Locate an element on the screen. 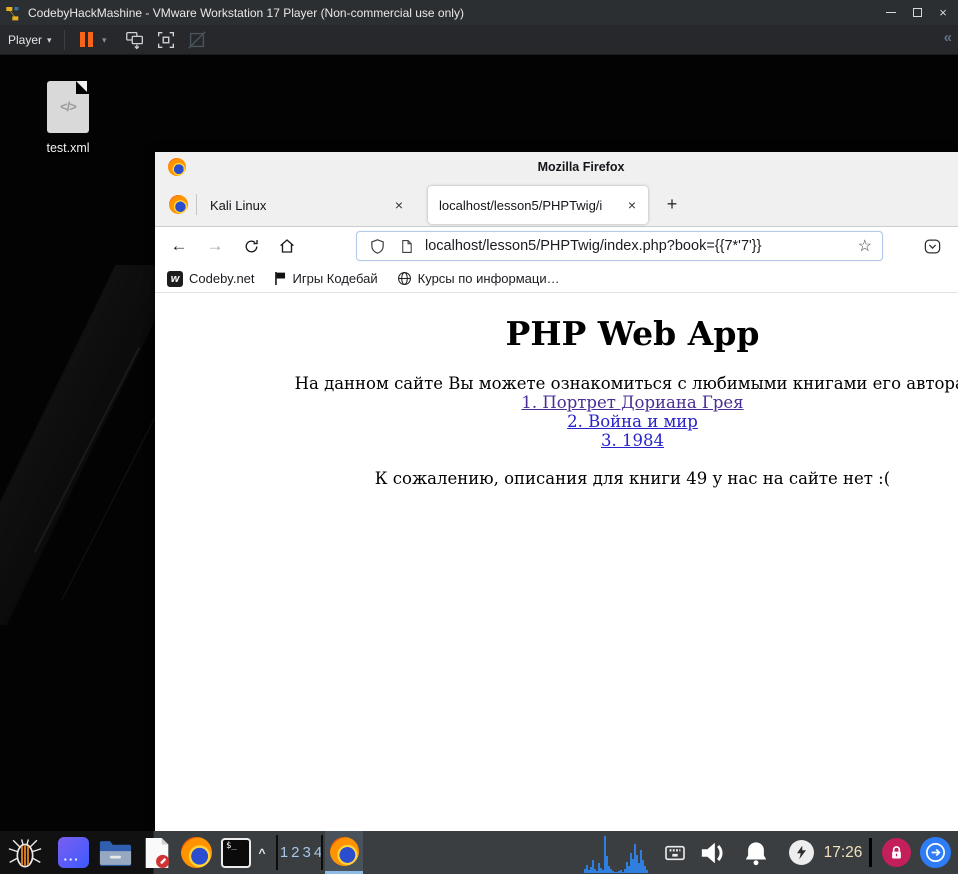 The image size is (958, 874). applications-menu-button is located at coordinates (25, 852).